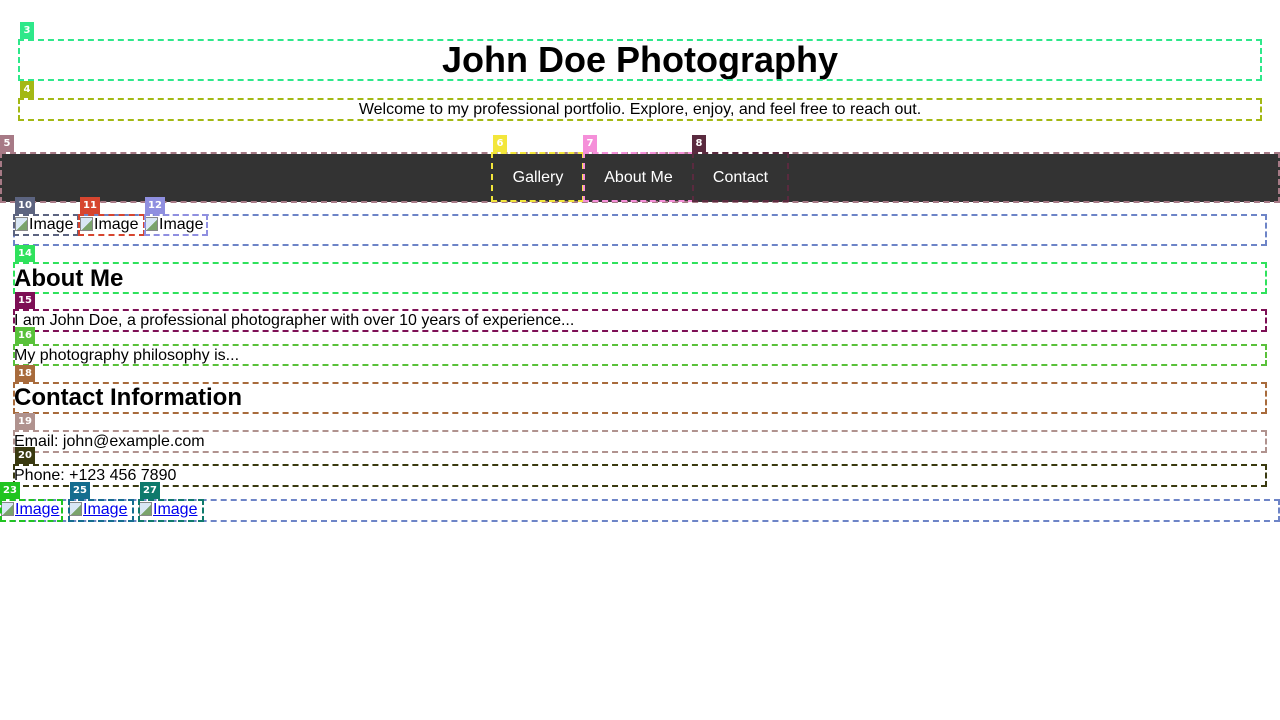 The image size is (1280, 720). I want to click on overlay-marker: 8, so click(699, 143).